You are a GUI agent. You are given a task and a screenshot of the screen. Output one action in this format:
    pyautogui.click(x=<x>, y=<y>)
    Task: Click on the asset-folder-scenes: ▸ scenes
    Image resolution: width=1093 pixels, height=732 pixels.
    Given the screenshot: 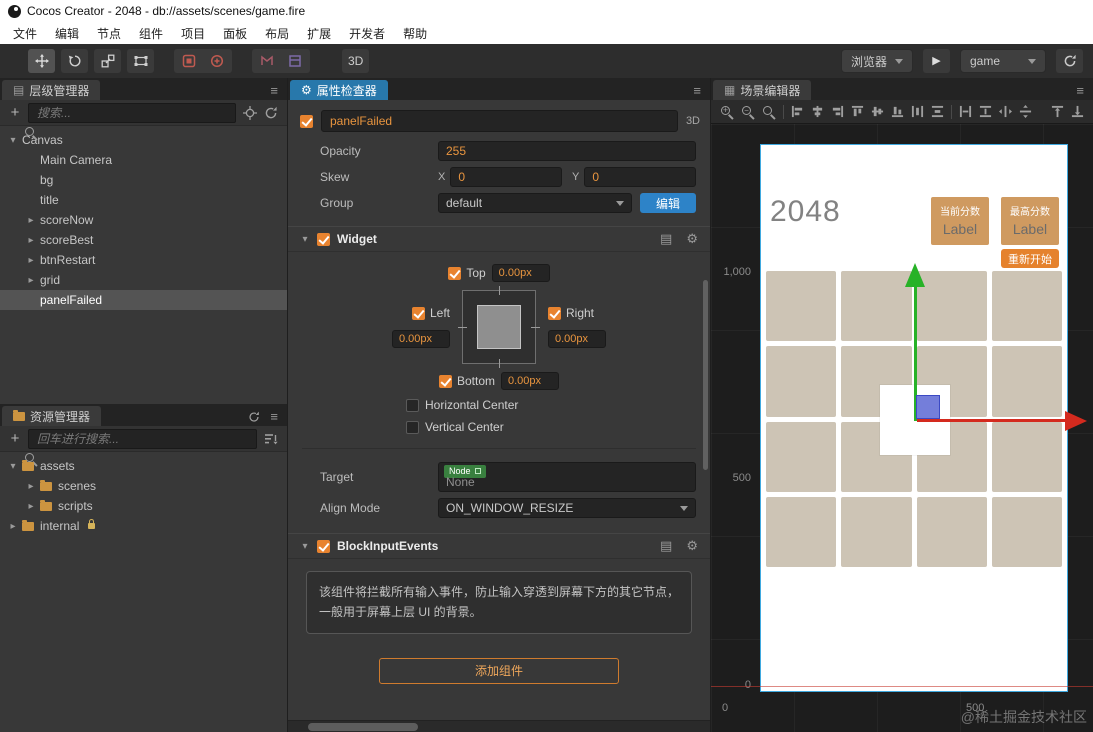 What is the action you would take?
    pyautogui.click(x=143, y=486)
    